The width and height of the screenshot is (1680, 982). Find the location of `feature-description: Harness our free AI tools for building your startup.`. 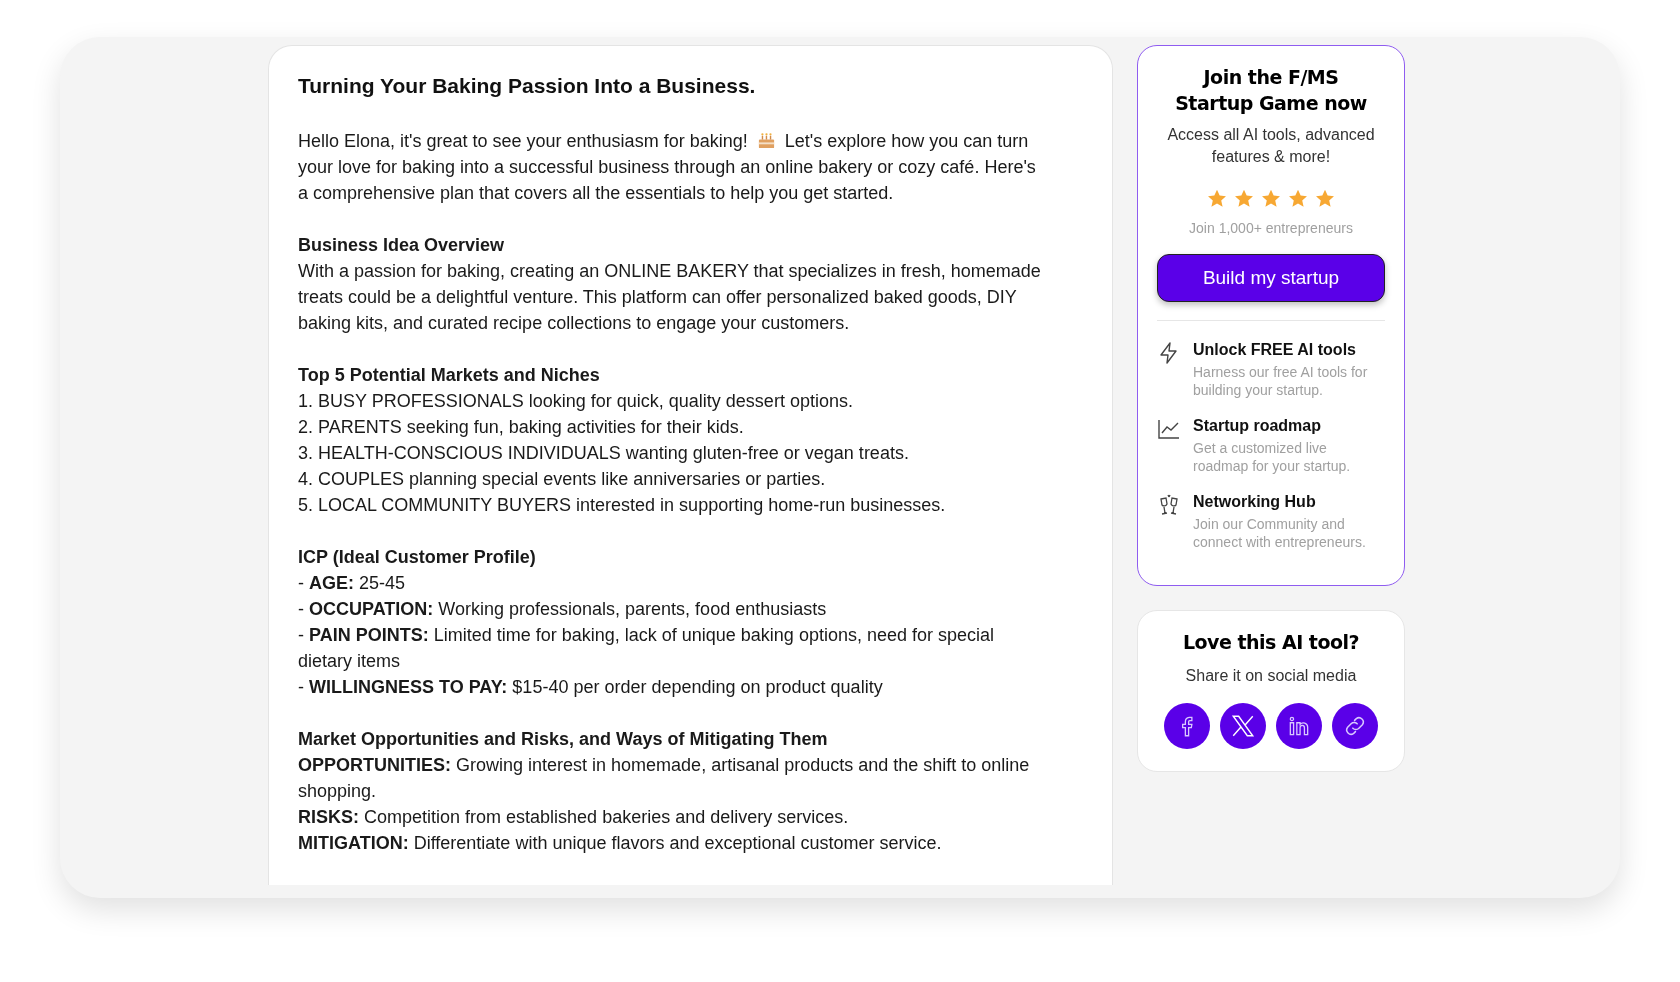

feature-description: Harness our free AI tools for building your startup. is located at coordinates (1281, 381).